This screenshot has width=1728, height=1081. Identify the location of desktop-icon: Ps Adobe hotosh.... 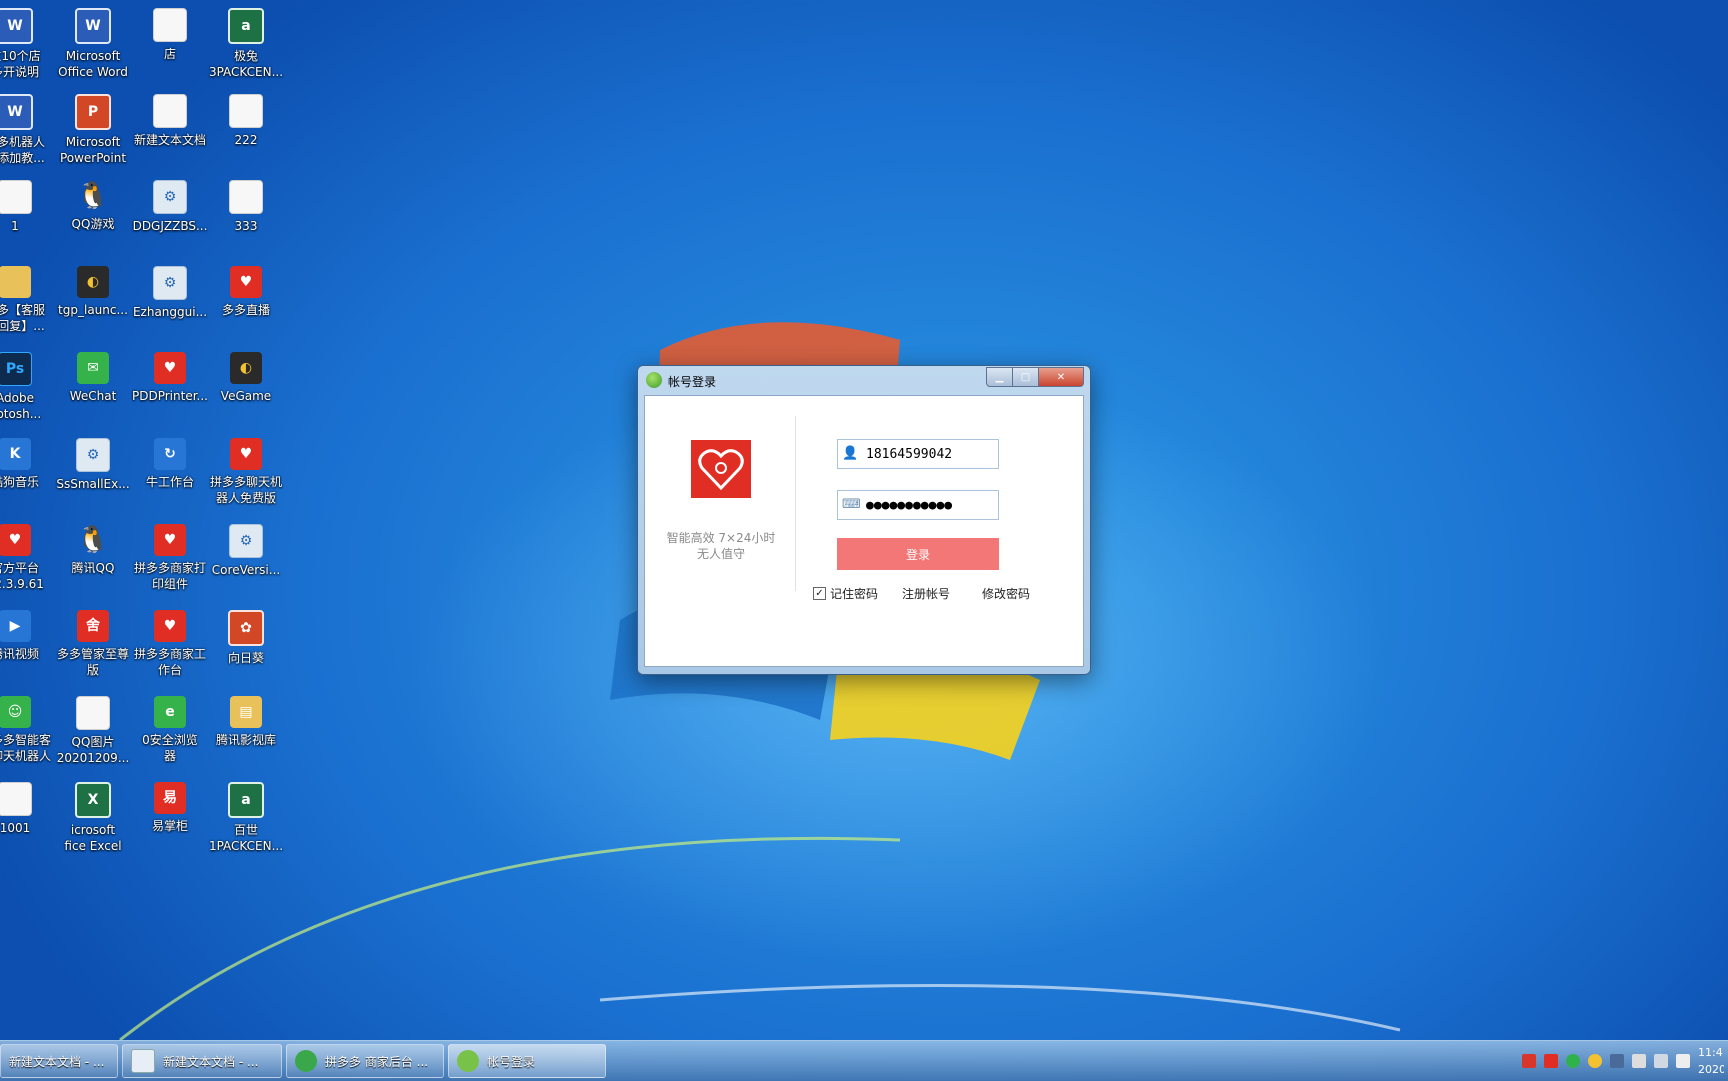
(27, 387).